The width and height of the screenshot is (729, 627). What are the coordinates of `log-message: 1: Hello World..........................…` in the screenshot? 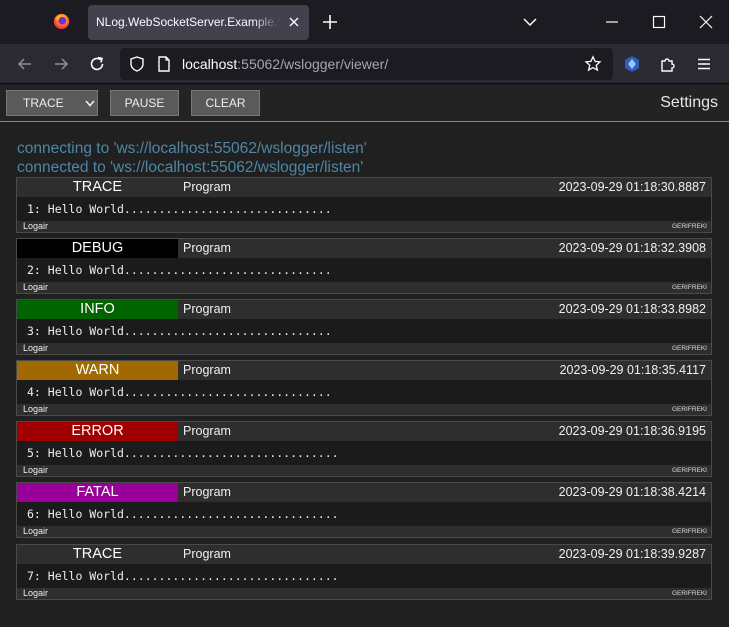 It's located at (179, 209).